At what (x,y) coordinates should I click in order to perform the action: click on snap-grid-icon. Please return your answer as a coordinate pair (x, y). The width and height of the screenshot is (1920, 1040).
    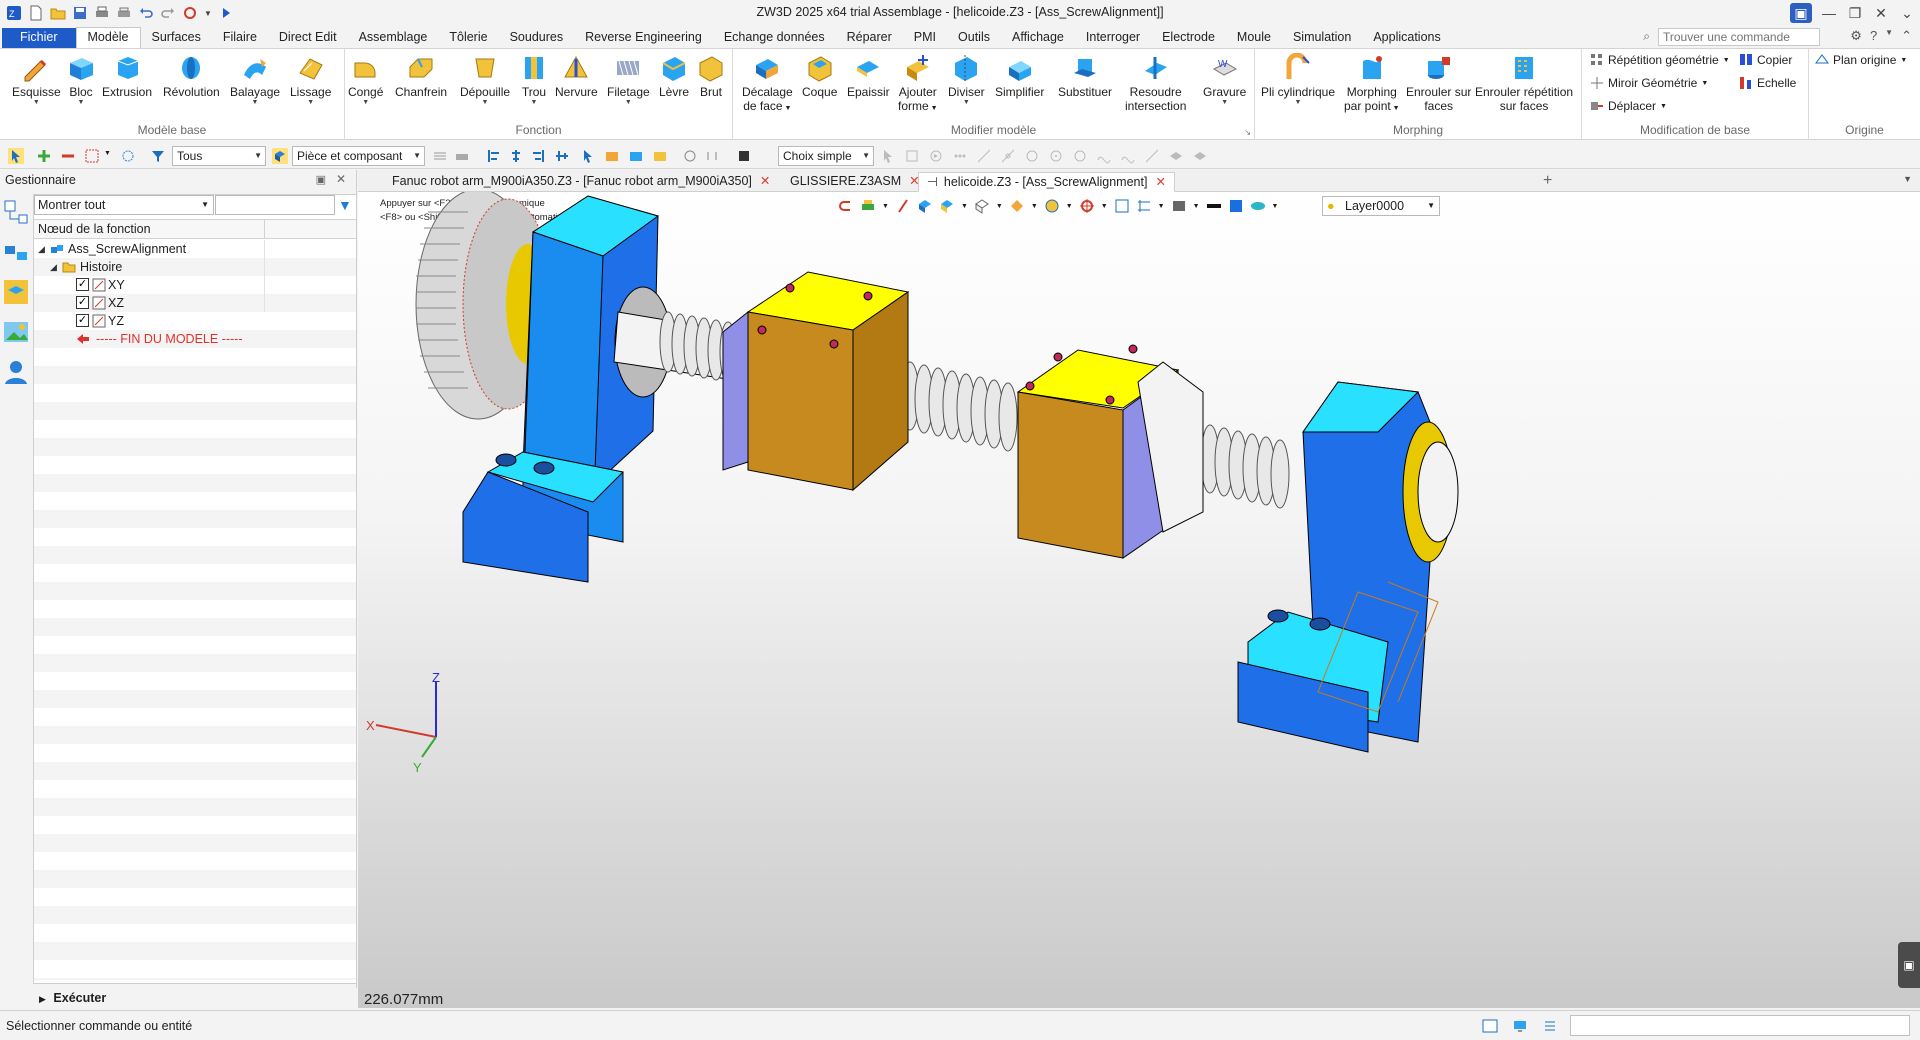
    Looking at the image, I should click on (912, 156).